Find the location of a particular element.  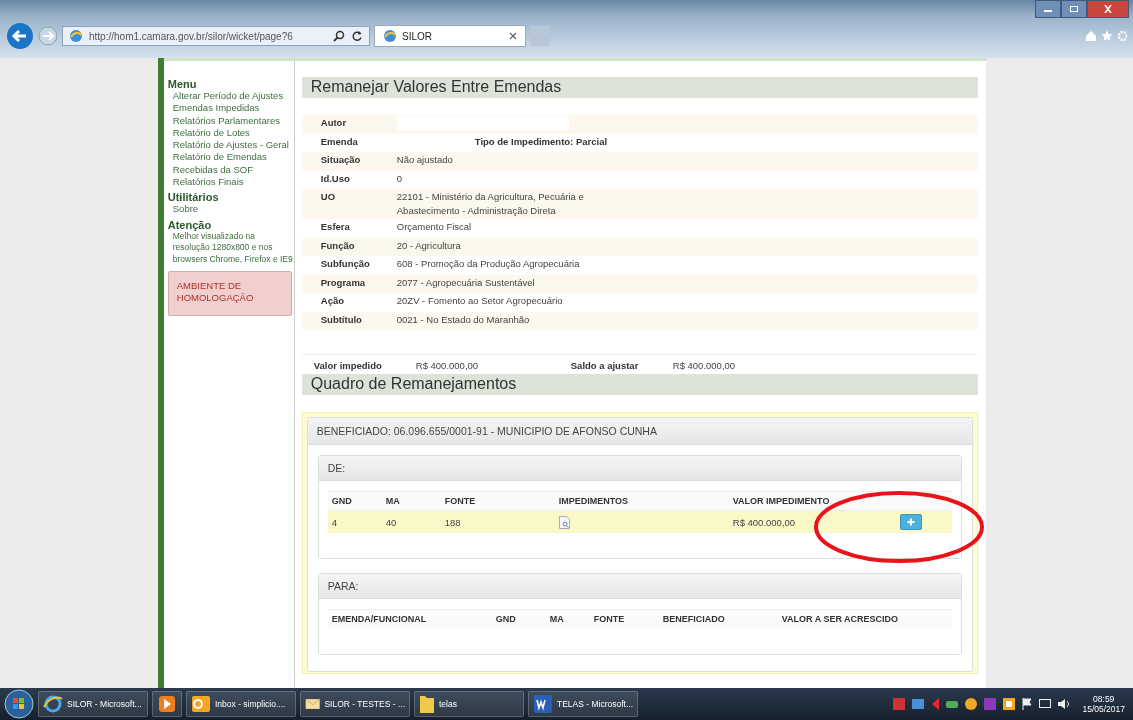

field-value: Orçamento Fiscal is located at coordinates (434, 227).